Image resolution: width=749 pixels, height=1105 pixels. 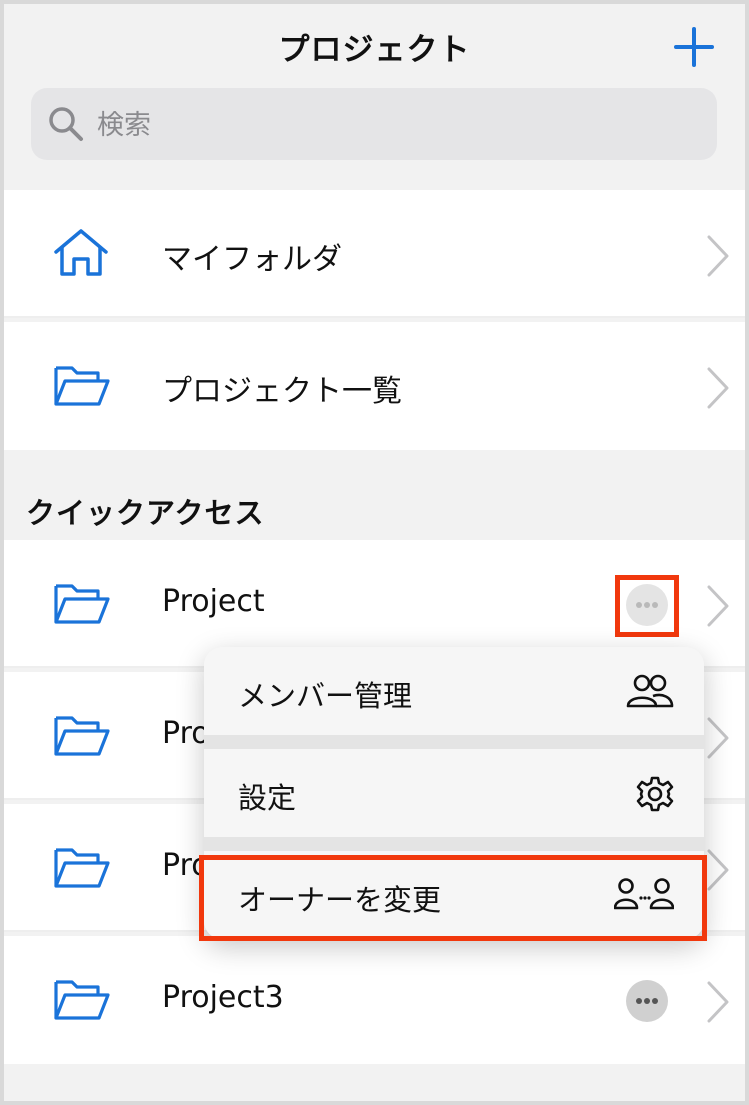 What do you see at coordinates (650, 691) in the screenshot?
I see `users-icon` at bounding box center [650, 691].